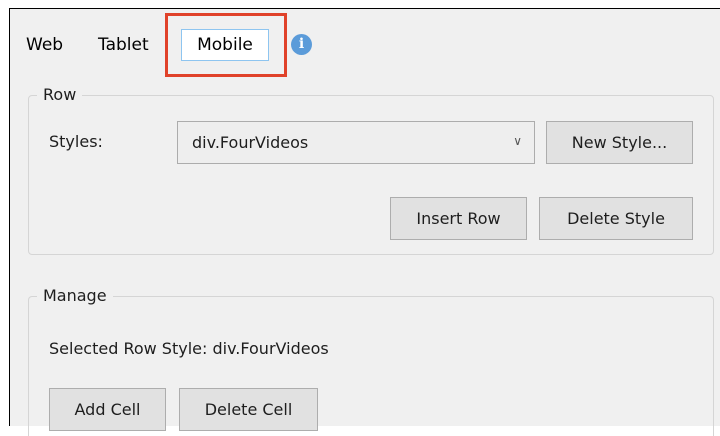 This screenshot has height=436, width=720. I want to click on styles-dropdown: div.FourVideos ∨, so click(356, 142).